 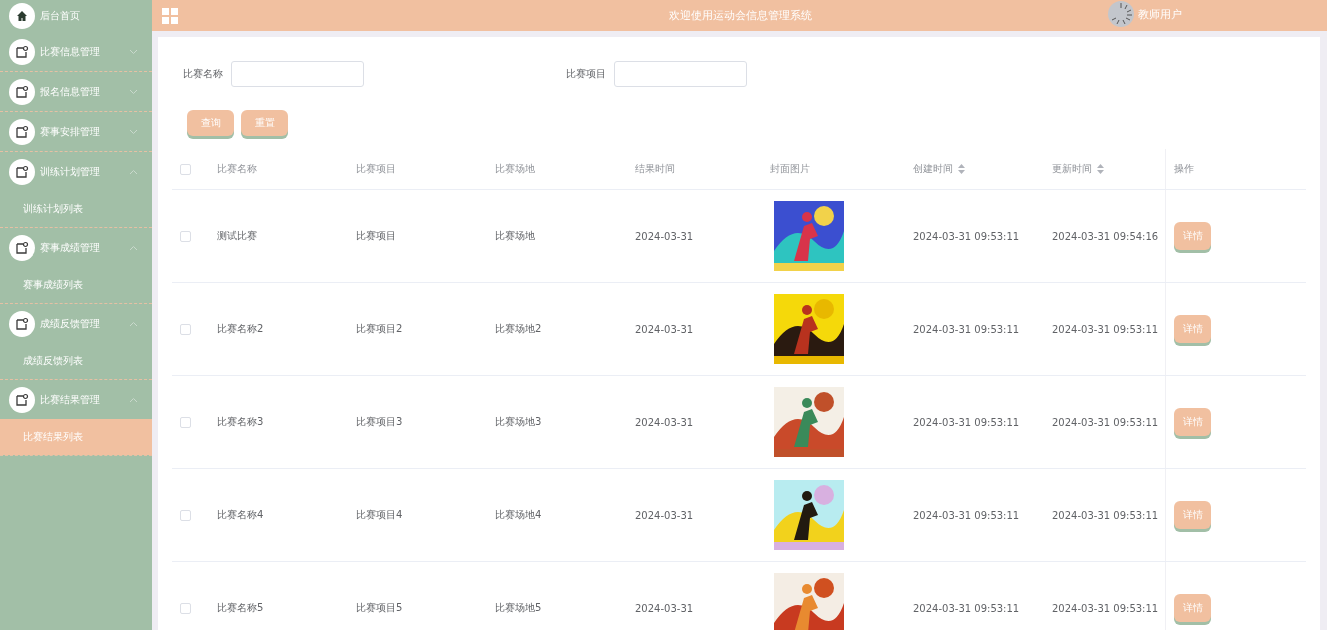 I want to click on submenu-item: 赛事成绩列表, so click(x=76, y=285).